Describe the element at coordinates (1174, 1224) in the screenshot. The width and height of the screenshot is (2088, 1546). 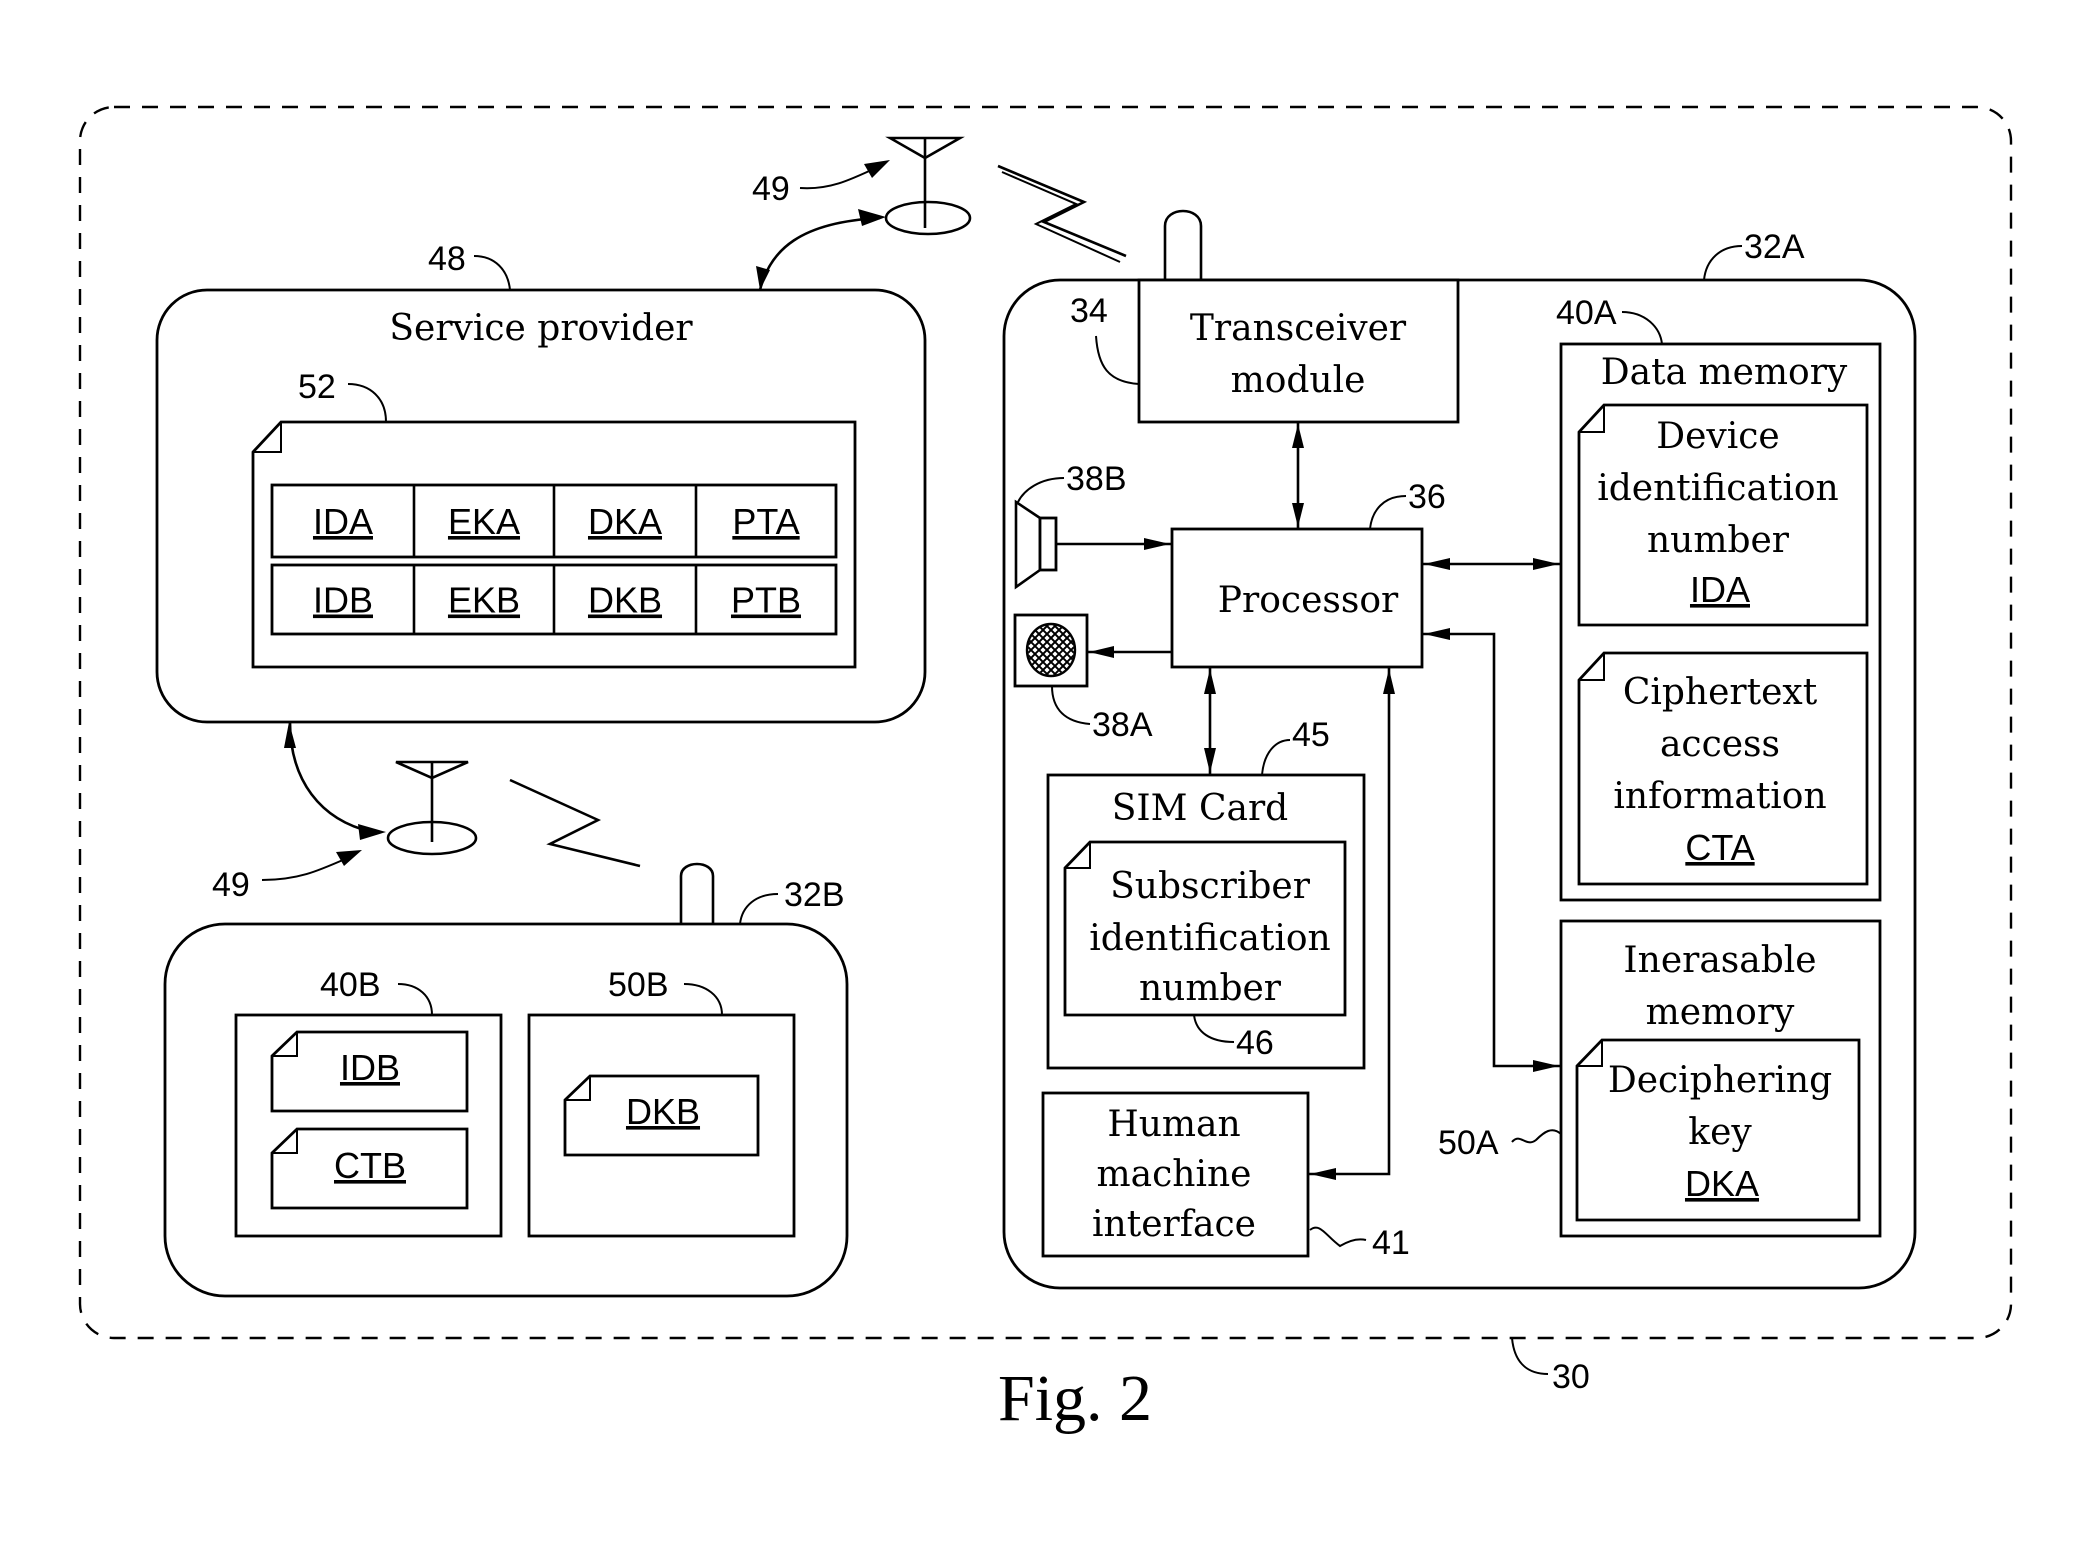
I see `hmi-line3: interface` at that location.